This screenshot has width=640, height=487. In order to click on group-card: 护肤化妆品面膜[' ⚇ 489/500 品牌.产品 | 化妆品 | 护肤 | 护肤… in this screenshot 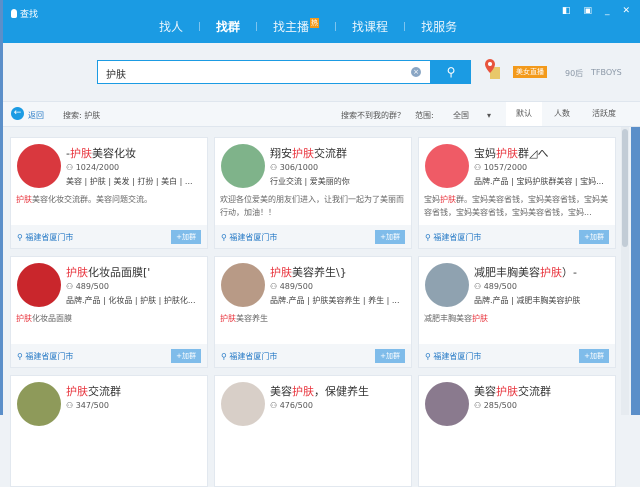, I will do `click(109, 312)`.